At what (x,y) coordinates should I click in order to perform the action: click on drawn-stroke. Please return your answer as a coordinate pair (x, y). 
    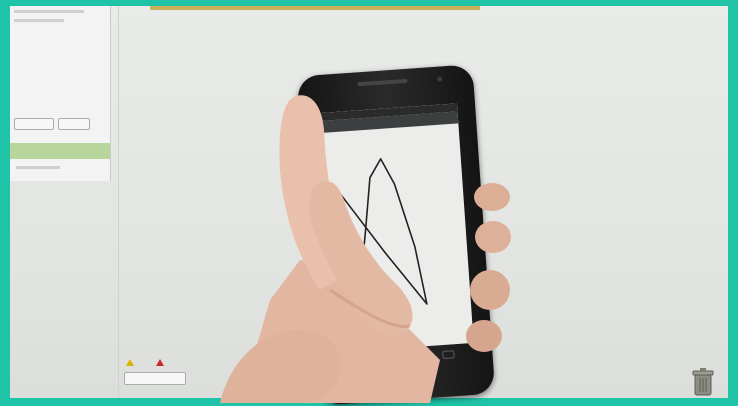
    Looking at the image, I should click on (380, 231).